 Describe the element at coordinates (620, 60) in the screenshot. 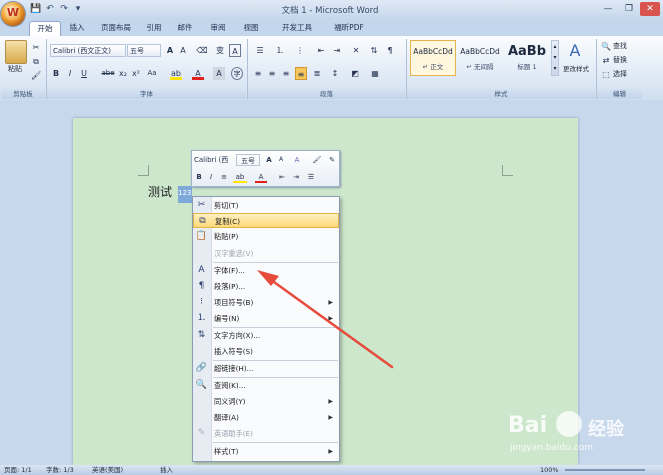

I see `replace-button: 替换` at that location.